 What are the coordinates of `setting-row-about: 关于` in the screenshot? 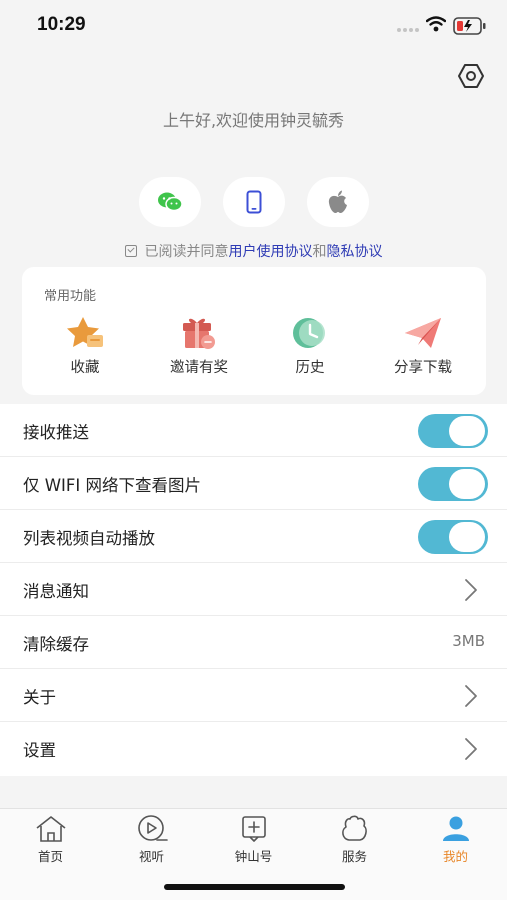 It's located at (253, 695).